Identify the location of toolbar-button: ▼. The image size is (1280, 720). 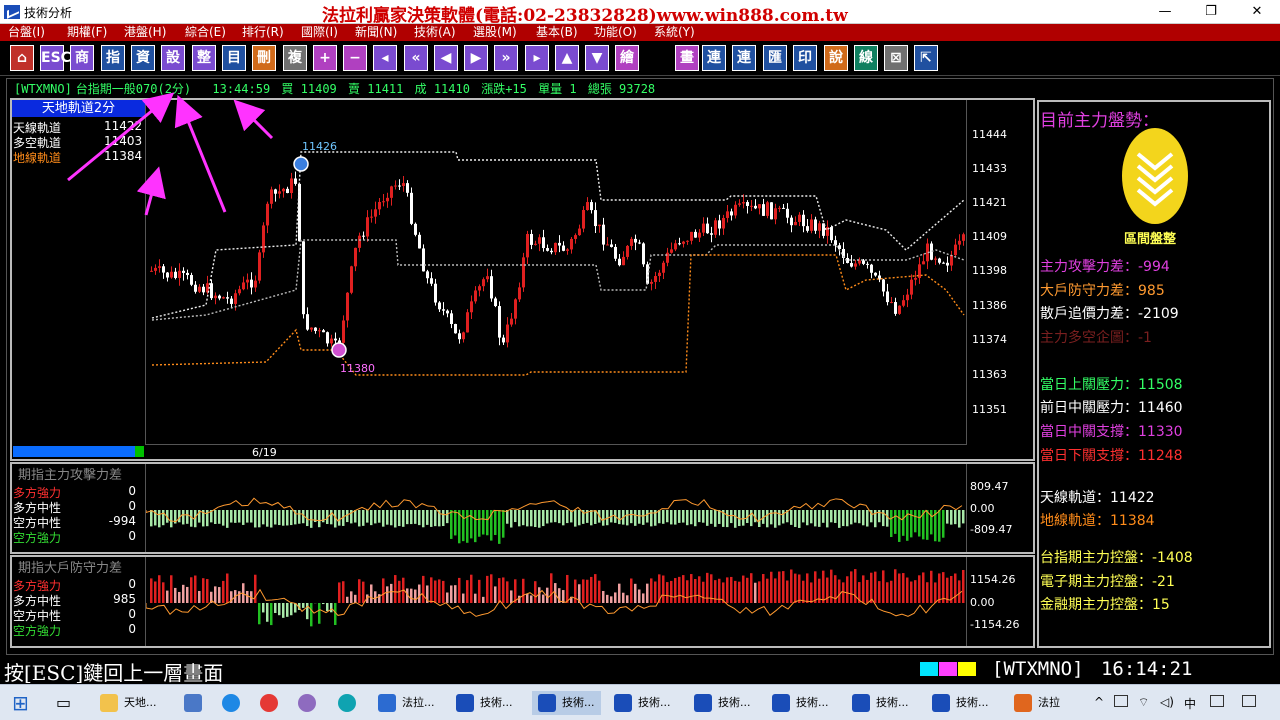
(597, 58).